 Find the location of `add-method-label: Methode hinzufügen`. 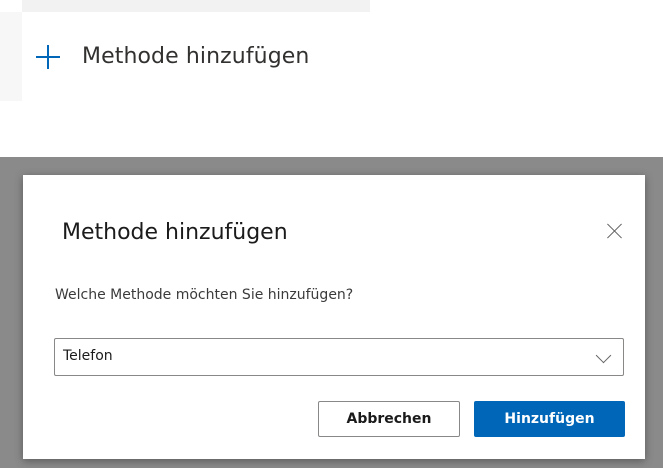

add-method-label: Methode hinzufügen is located at coordinates (196, 56).